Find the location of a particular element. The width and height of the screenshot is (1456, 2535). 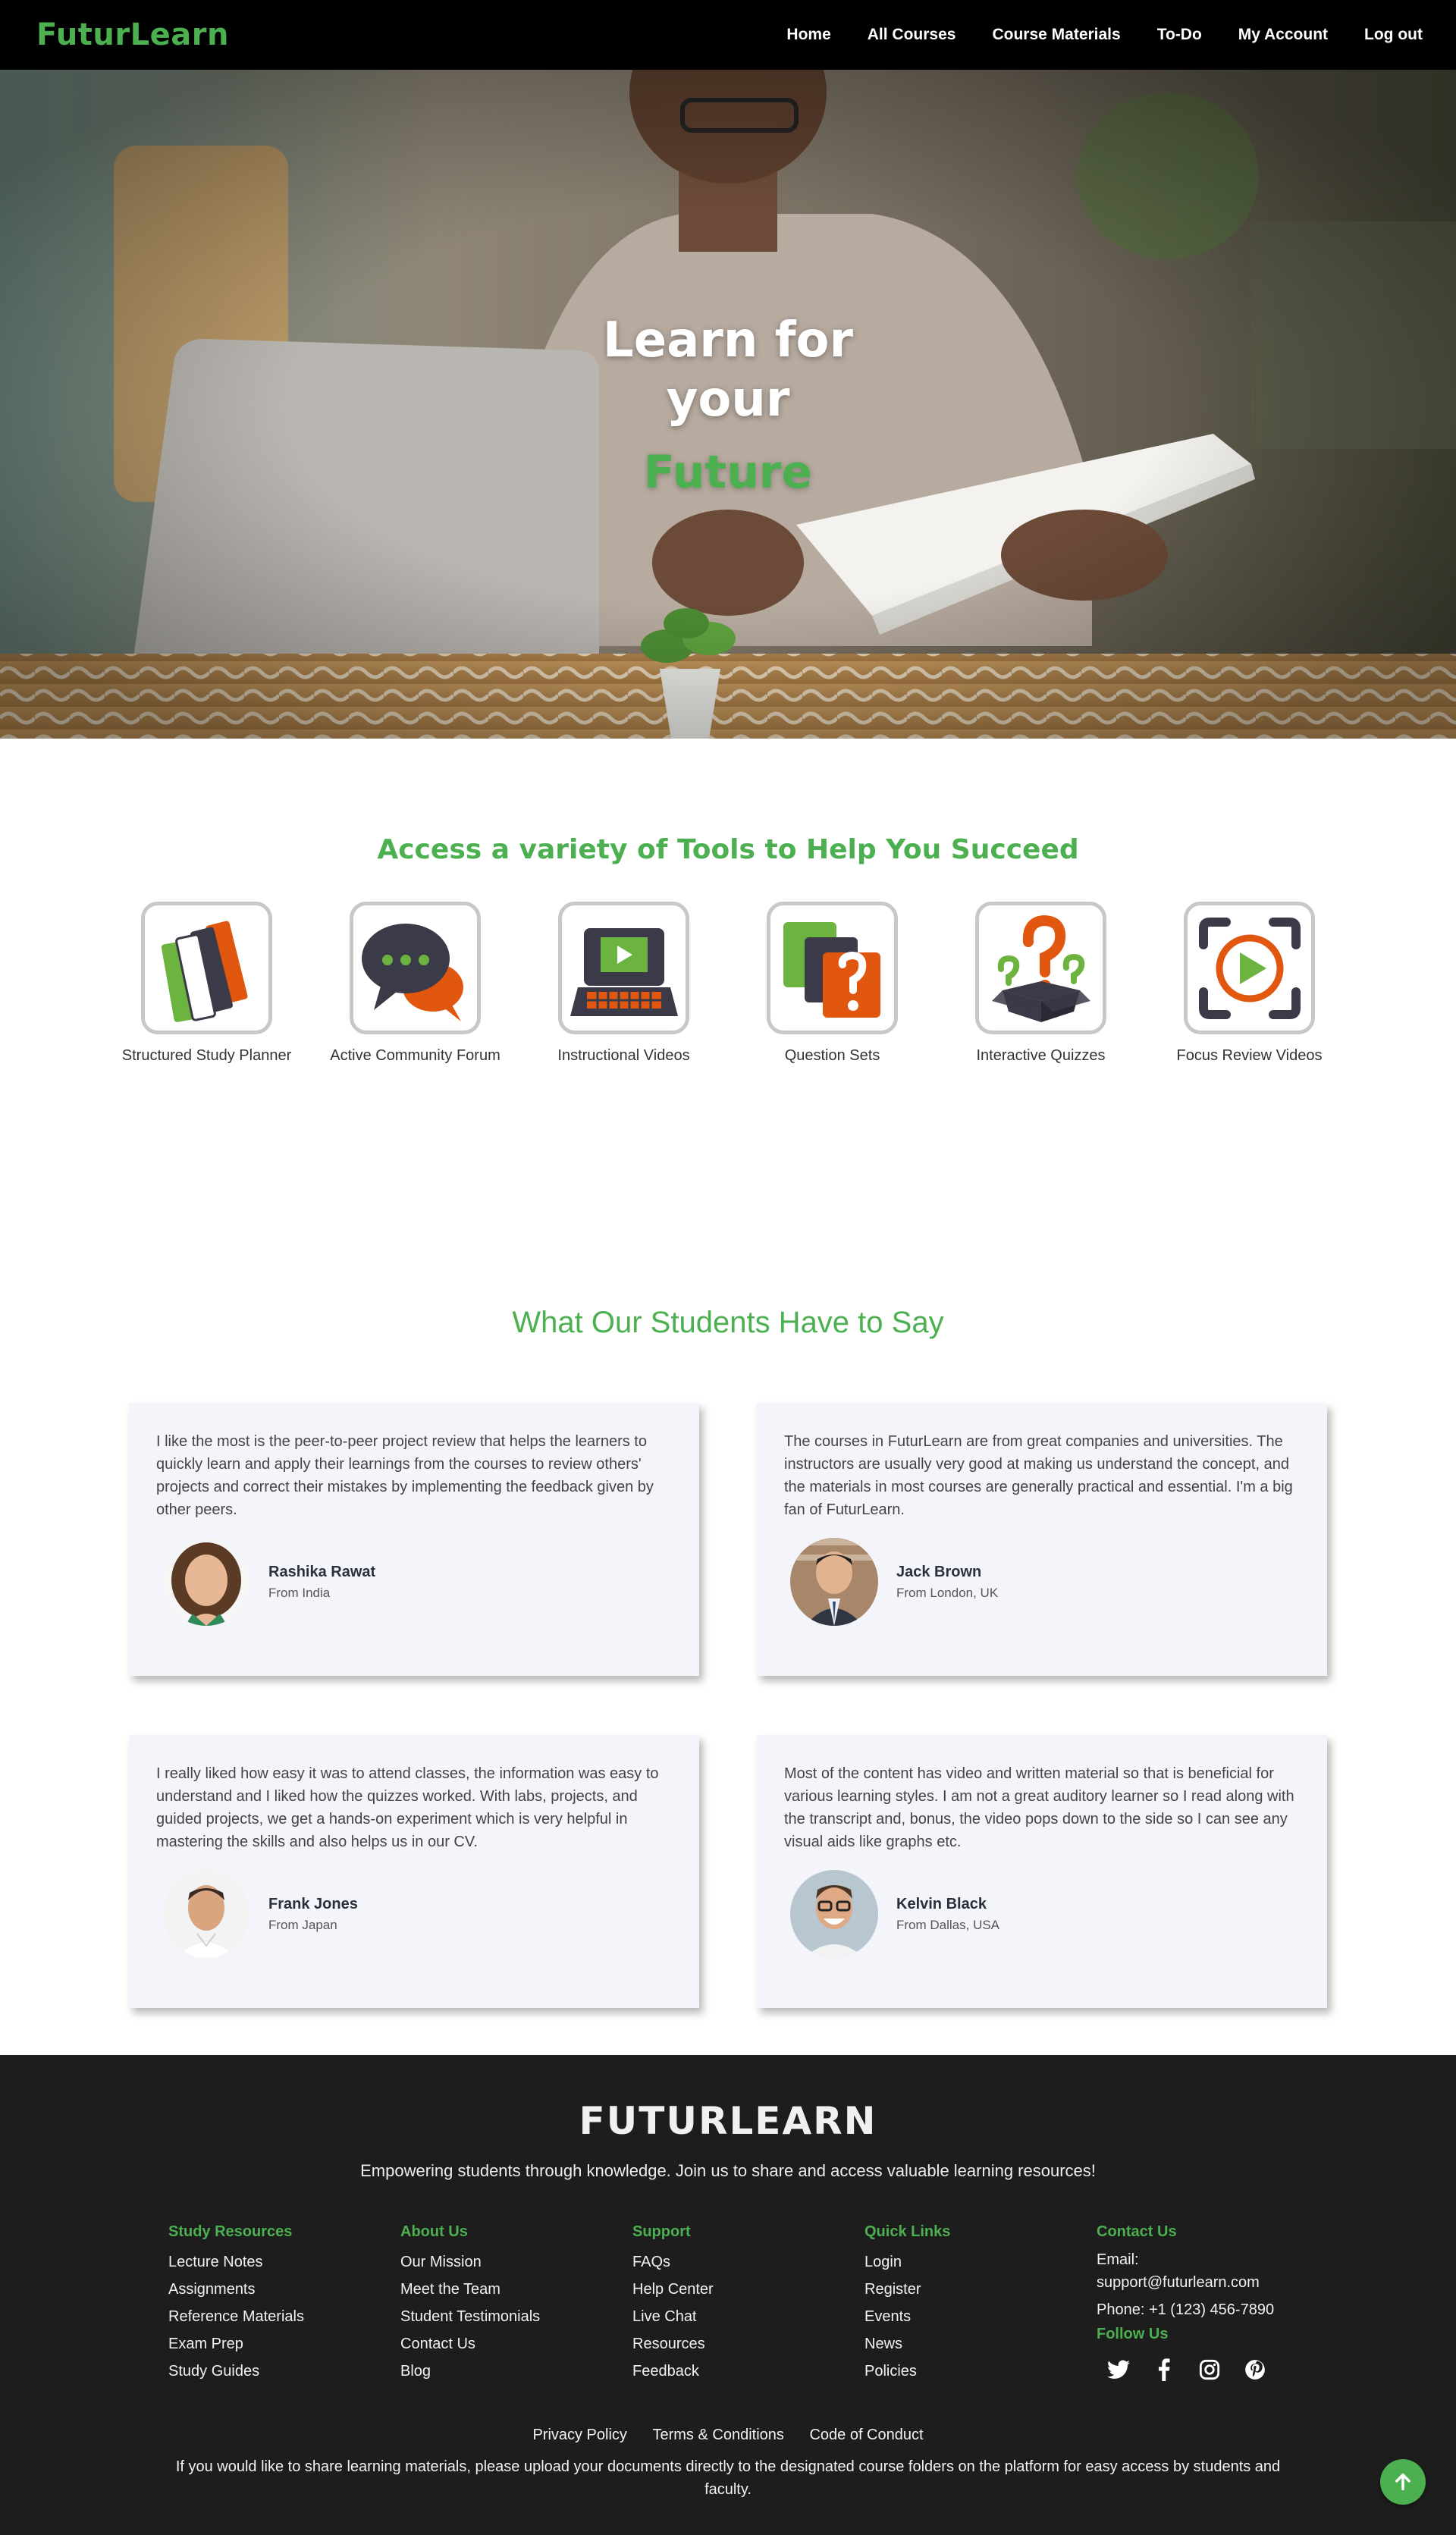

question-cards-icon is located at coordinates (831, 969).